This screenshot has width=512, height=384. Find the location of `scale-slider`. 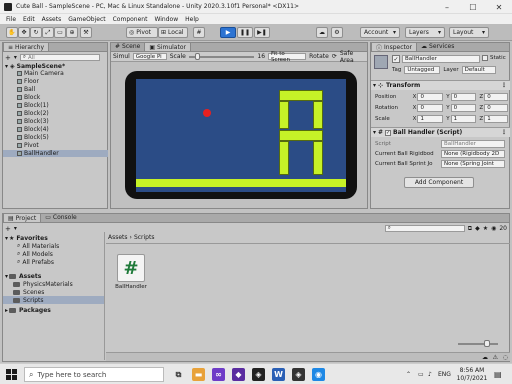

scale-slider is located at coordinates (221, 56).